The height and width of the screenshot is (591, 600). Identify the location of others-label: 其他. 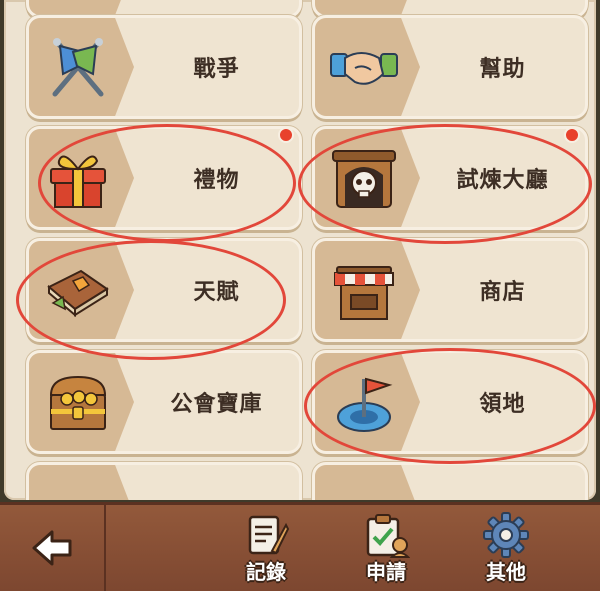
(506, 572).